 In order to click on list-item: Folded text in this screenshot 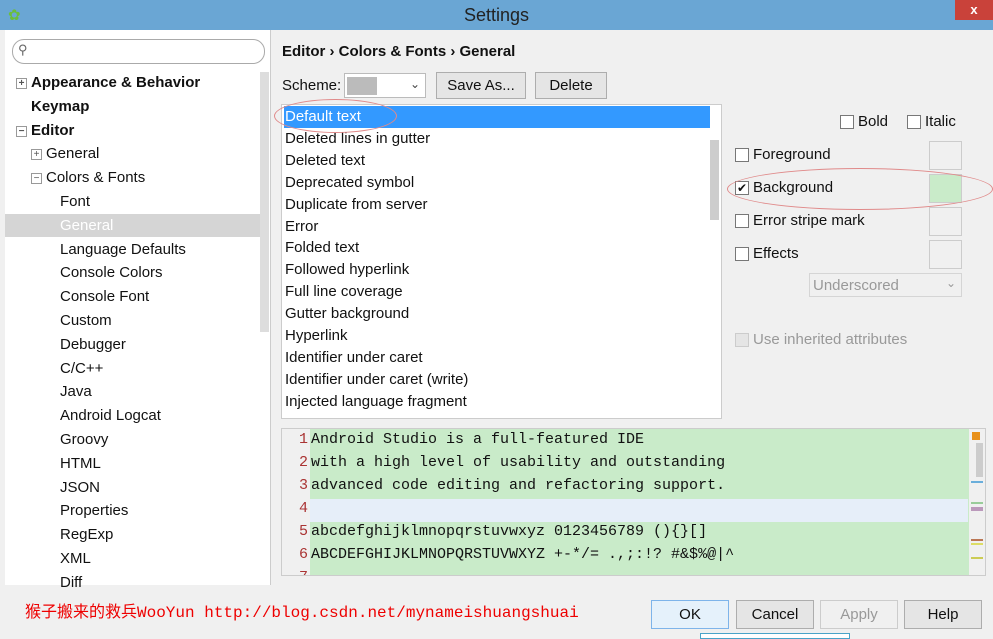, I will do `click(497, 248)`.